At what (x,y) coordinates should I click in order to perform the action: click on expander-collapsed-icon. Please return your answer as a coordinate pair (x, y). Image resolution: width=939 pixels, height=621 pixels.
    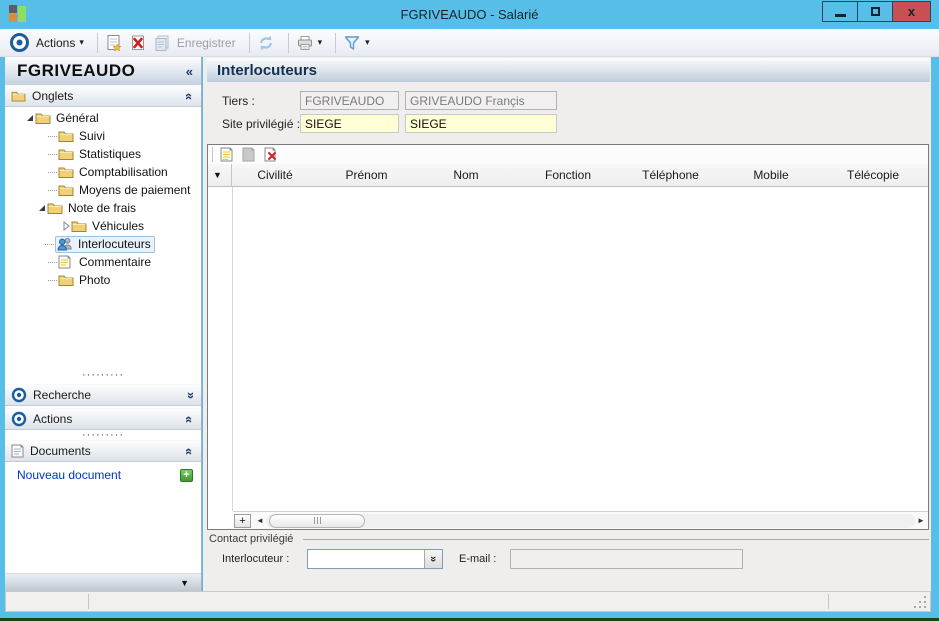
    Looking at the image, I should click on (65, 226).